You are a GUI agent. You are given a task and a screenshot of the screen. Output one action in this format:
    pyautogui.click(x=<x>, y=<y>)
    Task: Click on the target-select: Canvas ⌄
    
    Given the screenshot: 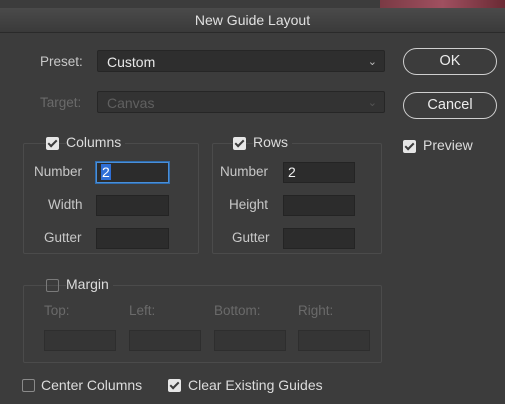 What is the action you would take?
    pyautogui.click(x=241, y=102)
    